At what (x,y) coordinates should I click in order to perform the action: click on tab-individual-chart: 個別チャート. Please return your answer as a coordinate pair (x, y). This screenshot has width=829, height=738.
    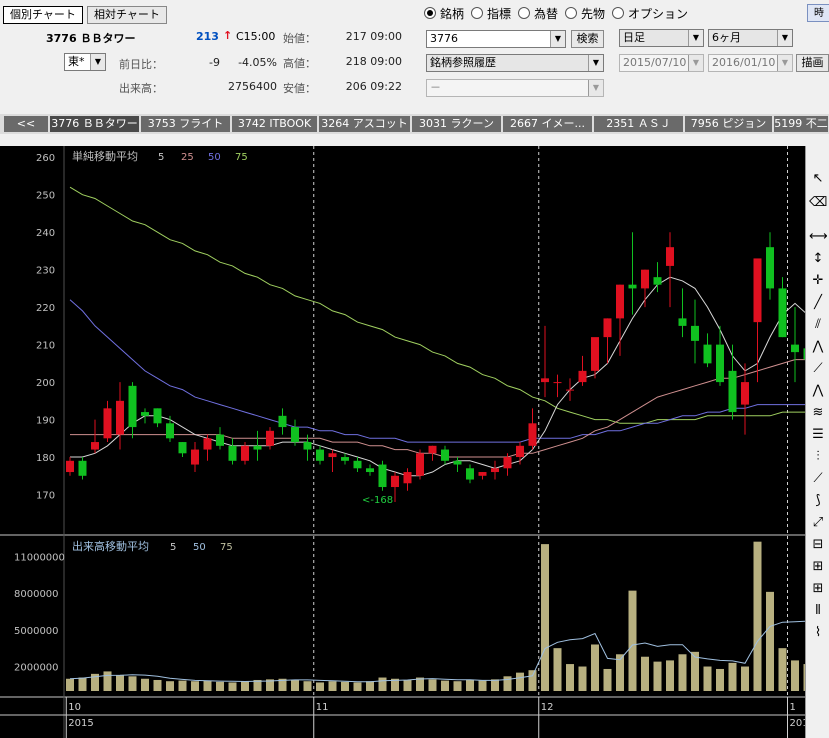
    Looking at the image, I should click on (43, 15).